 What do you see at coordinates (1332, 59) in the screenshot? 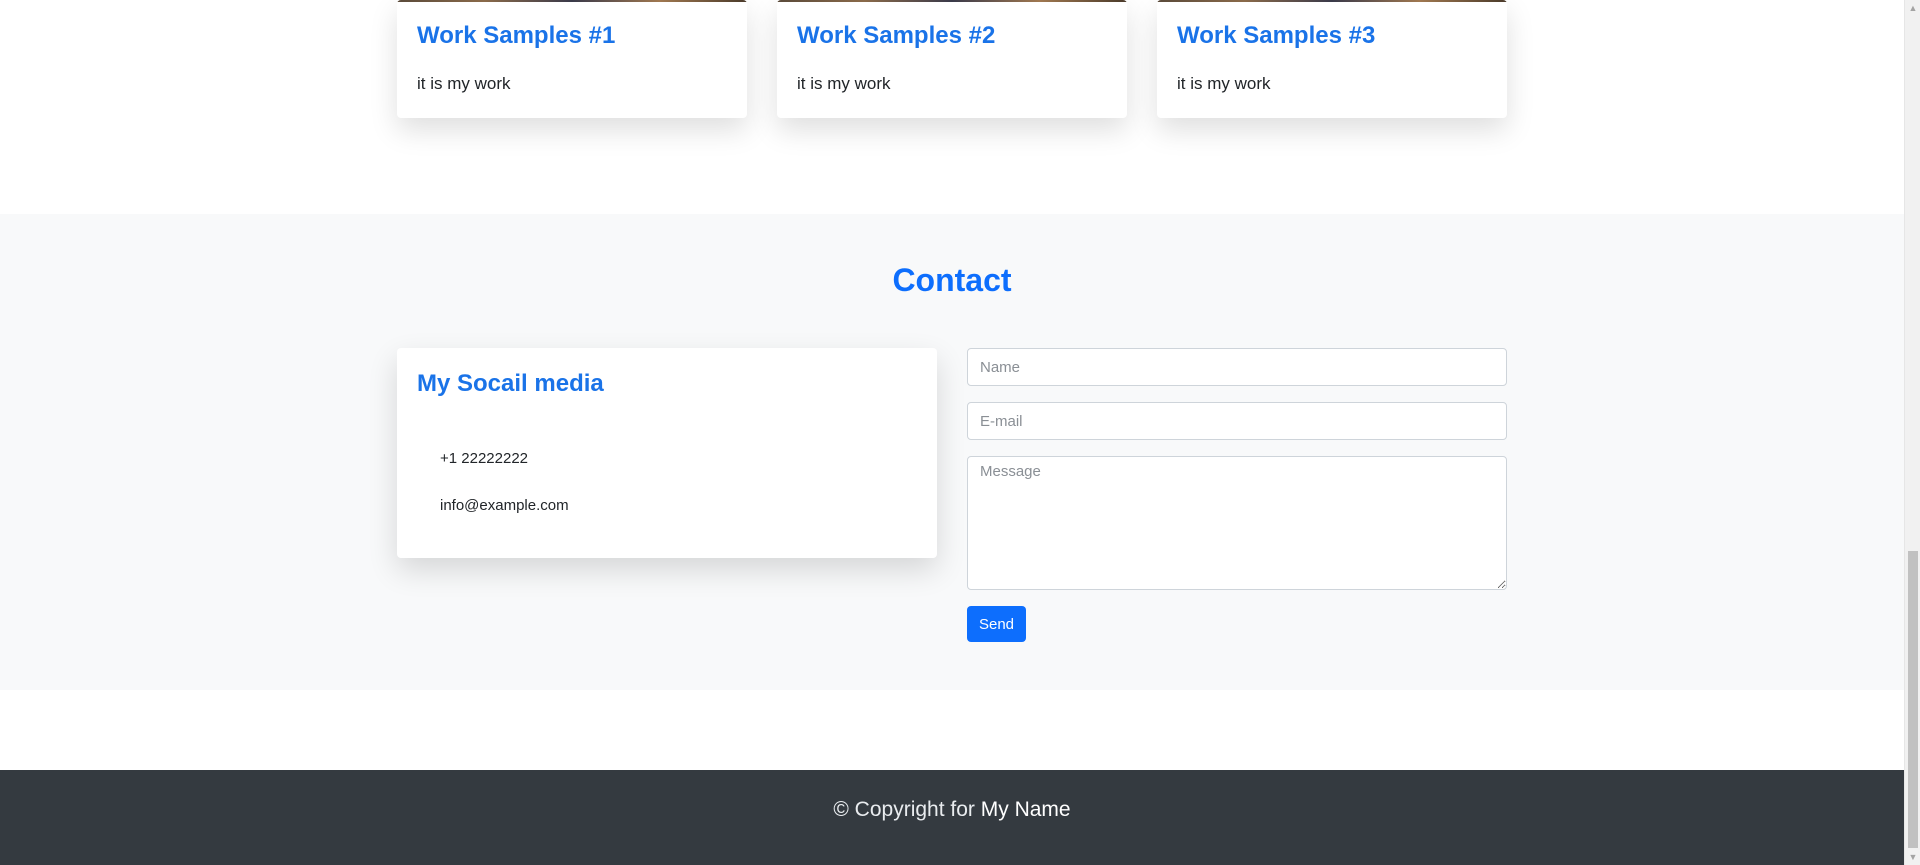
I see `work-card-3: Work Samples #3 it is my work` at bounding box center [1332, 59].